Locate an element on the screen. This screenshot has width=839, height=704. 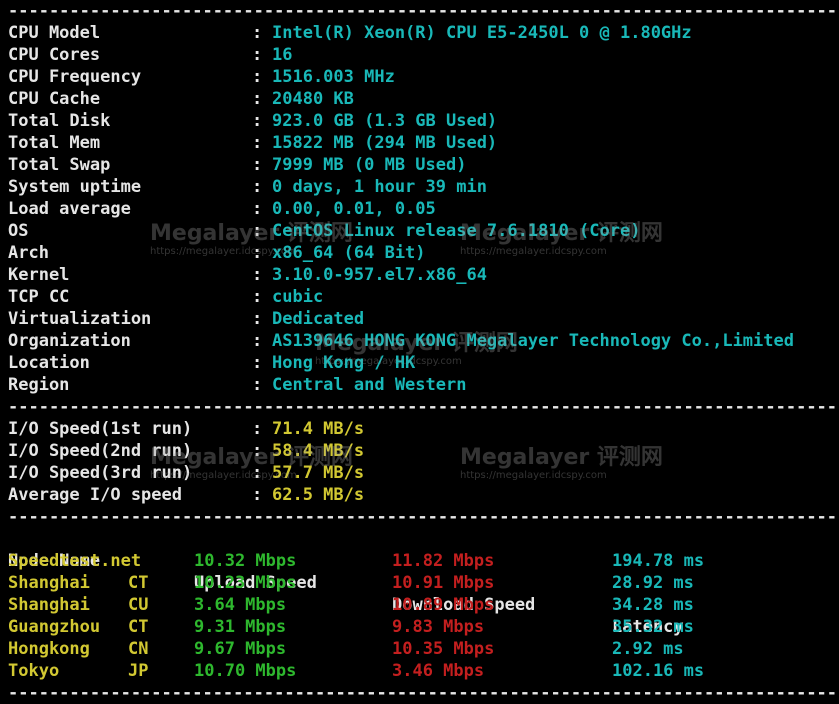
node-name: Guangzhou is located at coordinates (54, 627).